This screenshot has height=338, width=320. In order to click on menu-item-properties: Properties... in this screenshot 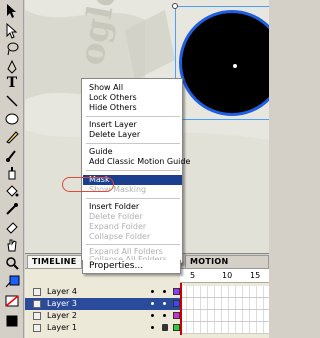, I will do `click(131, 267)`.